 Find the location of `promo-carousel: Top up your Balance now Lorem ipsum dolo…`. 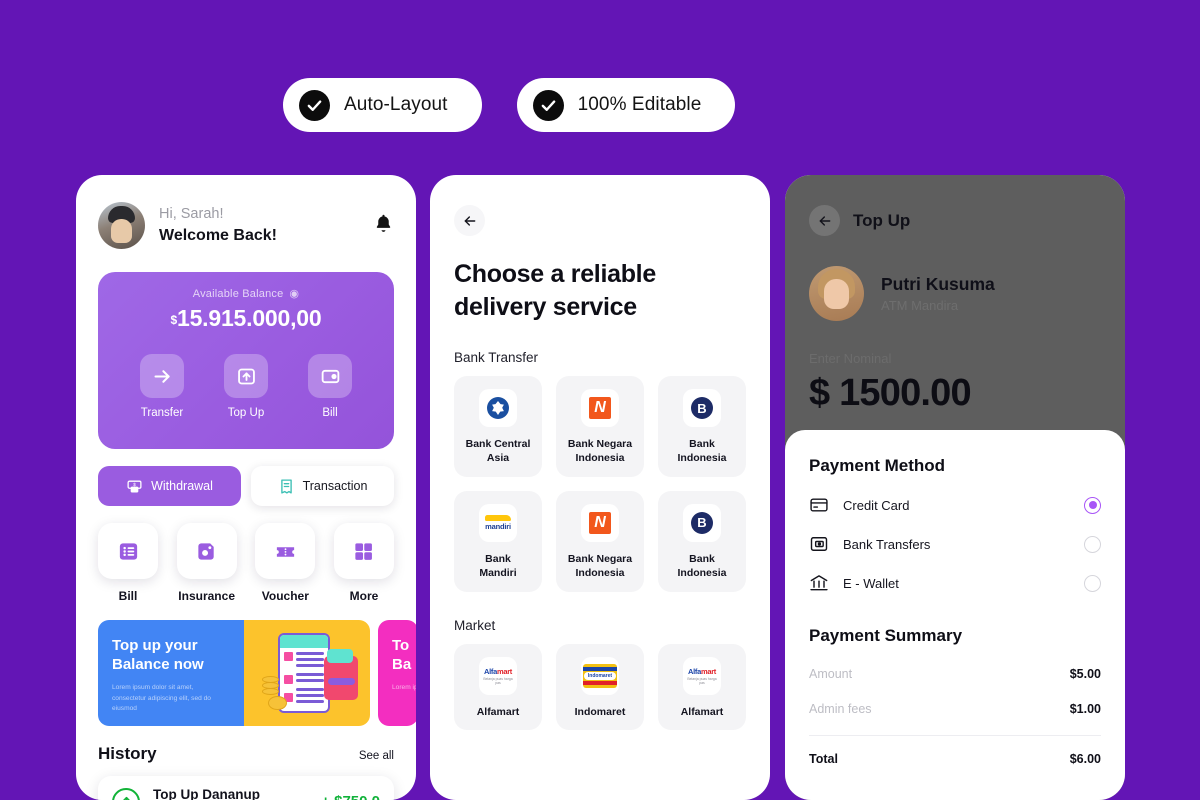

promo-carousel: Top up your Balance now Lorem ipsum dolo… is located at coordinates (257, 673).